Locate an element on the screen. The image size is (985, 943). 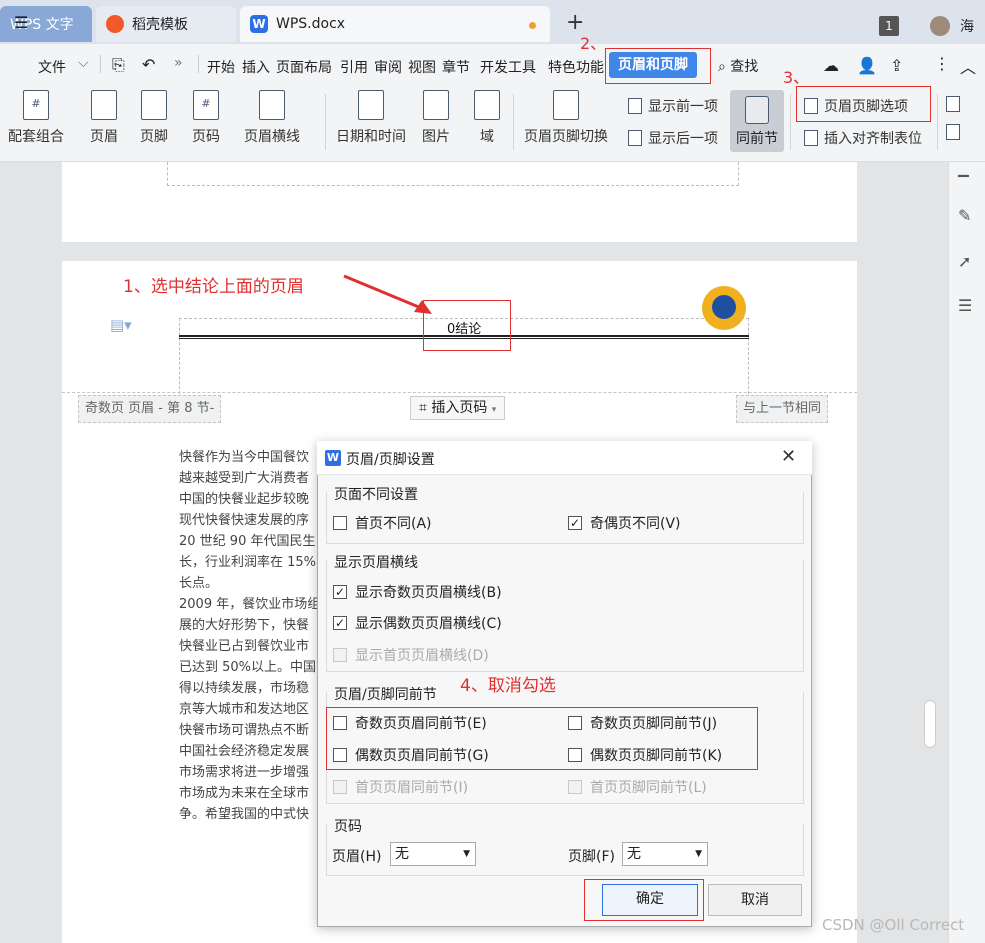
same-as-previous-section-button: 同前节 is located at coordinates (757, 121).